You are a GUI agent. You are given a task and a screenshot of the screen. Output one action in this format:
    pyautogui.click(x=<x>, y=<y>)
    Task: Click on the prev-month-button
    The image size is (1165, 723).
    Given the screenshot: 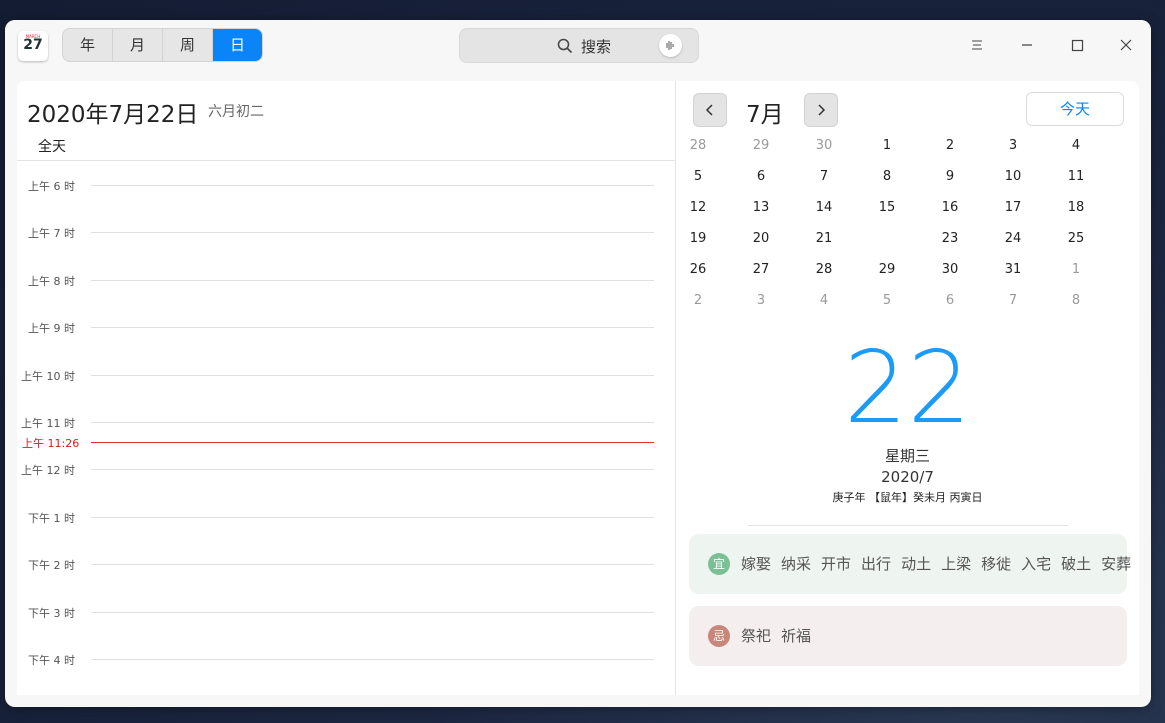 What is the action you would take?
    pyautogui.click(x=710, y=110)
    